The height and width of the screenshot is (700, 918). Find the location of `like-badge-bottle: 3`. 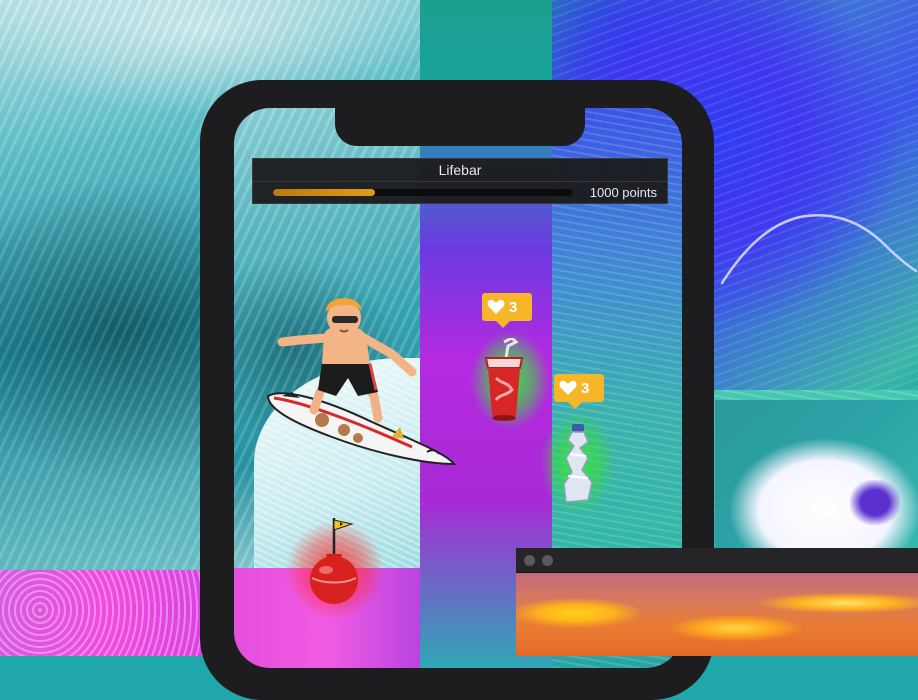

like-badge-bottle: 3 is located at coordinates (579, 391).